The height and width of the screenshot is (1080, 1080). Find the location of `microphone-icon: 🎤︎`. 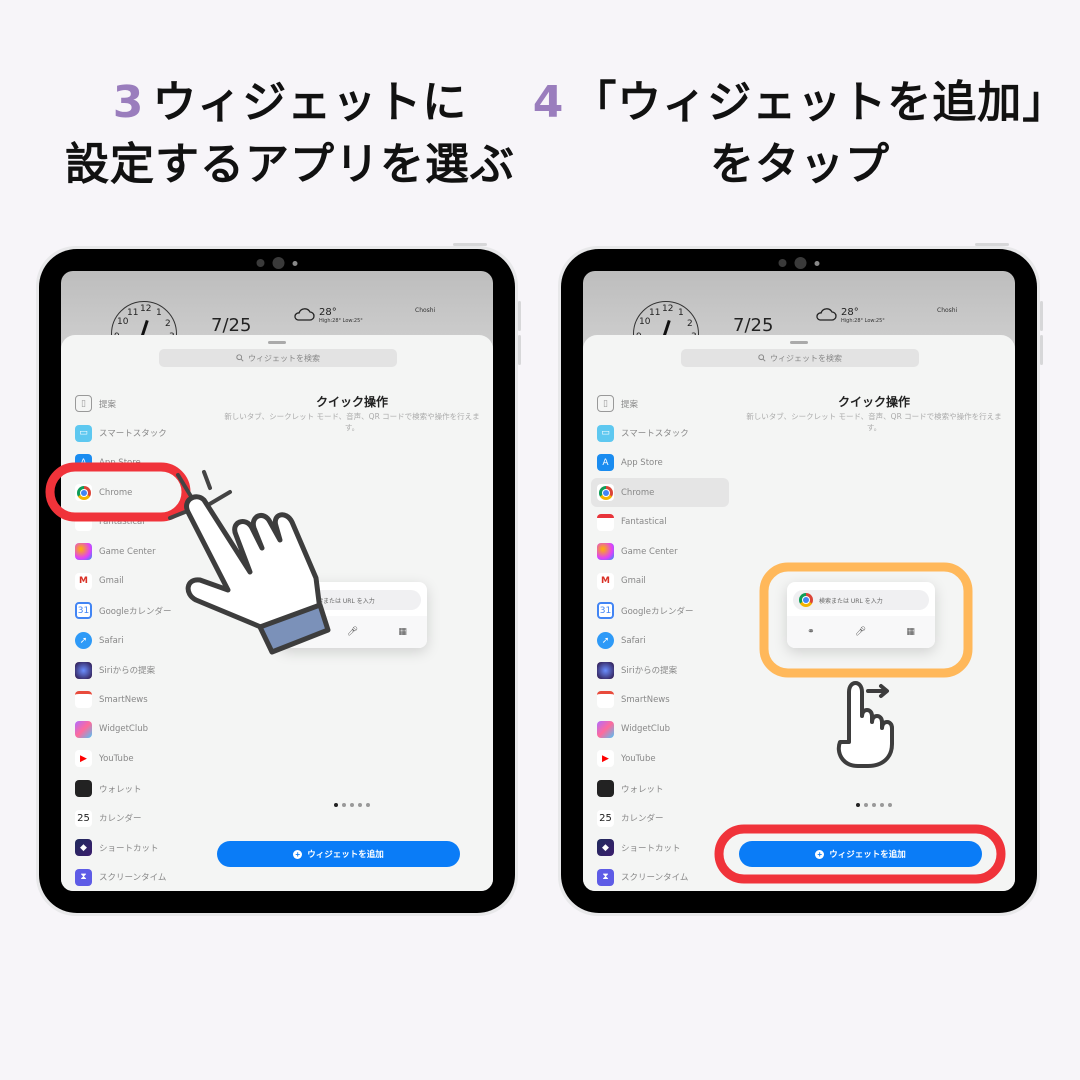

microphone-icon: 🎤︎ is located at coordinates (352, 632).